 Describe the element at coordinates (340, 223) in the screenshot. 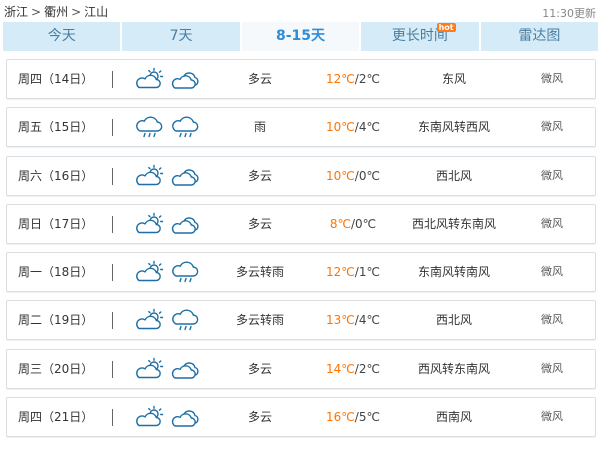

I see `high-temperature: 8℃` at that location.